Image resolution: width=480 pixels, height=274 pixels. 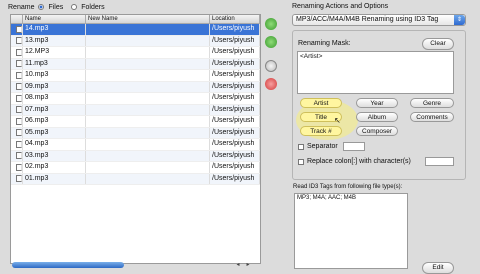 I want to click on table-row: 10.mp3/Users/piyush, so click(x=135, y=76).